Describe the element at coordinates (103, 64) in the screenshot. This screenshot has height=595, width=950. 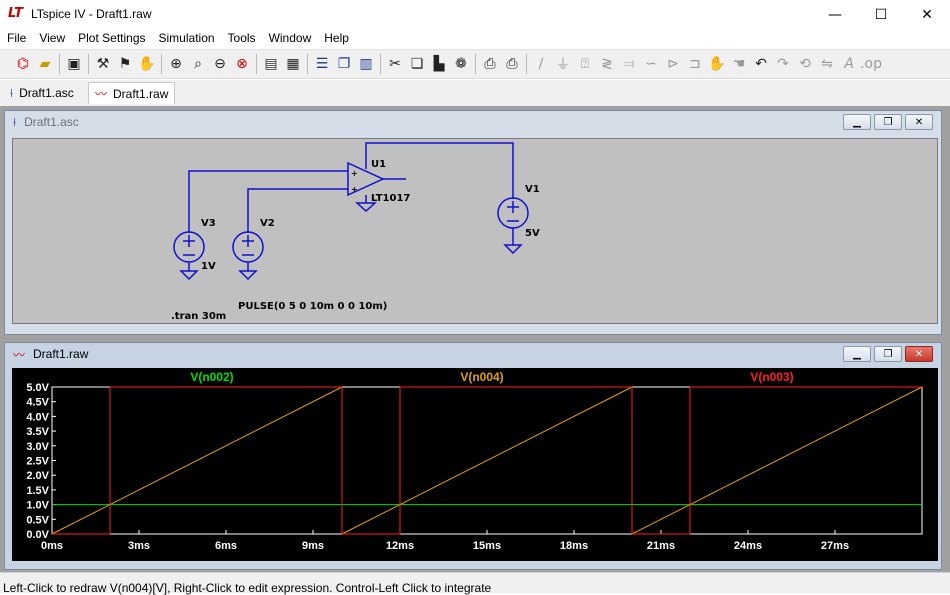
I see `control-panel-icon: ⚒` at that location.